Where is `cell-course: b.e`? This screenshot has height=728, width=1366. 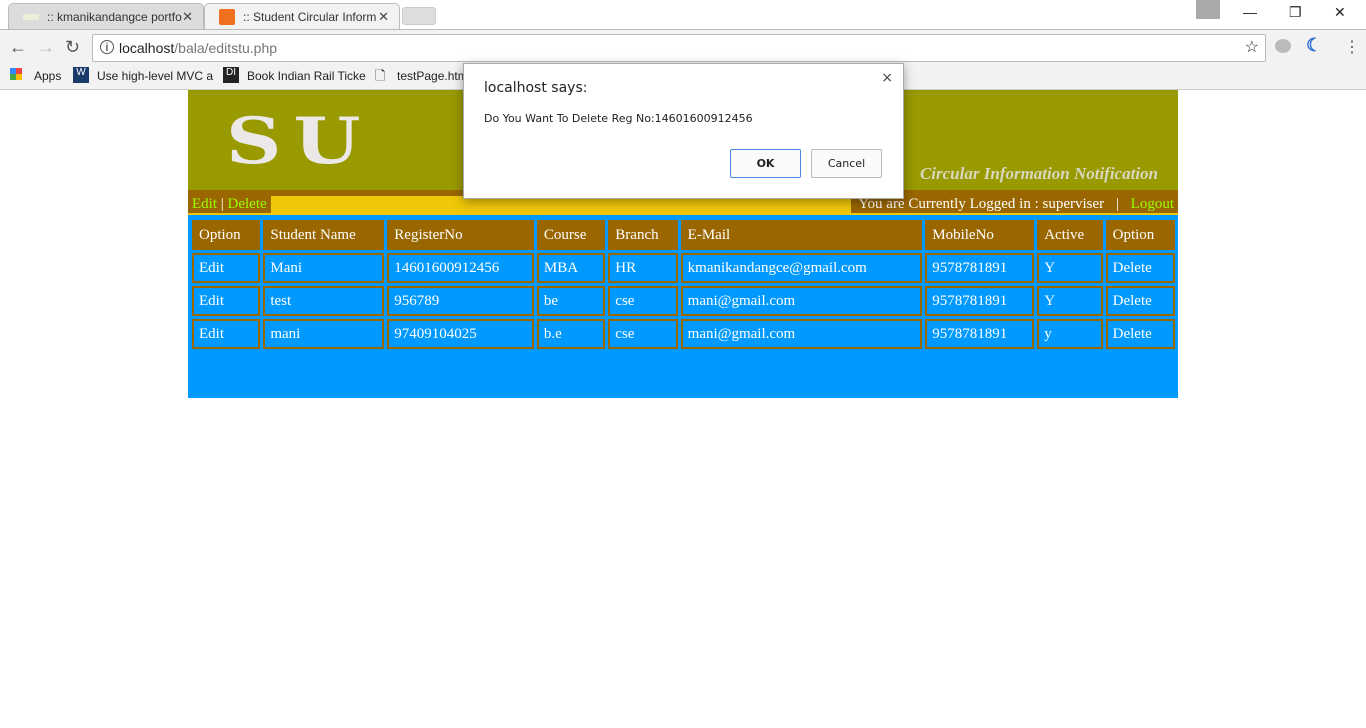
cell-course: b.e is located at coordinates (571, 334).